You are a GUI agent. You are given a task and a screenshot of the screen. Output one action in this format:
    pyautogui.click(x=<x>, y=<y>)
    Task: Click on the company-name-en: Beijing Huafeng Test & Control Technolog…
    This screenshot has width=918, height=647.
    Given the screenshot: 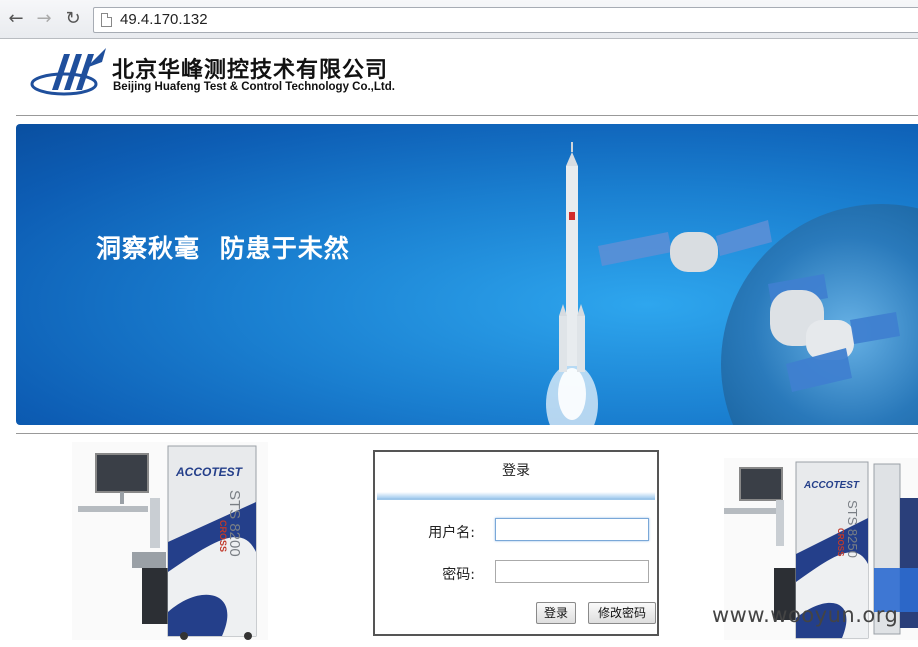 What is the action you would take?
    pyautogui.click(x=254, y=87)
    